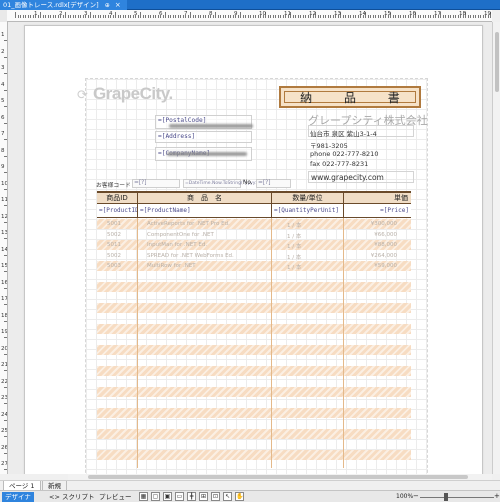  I want to click on header-price: 単価, so click(377, 198).